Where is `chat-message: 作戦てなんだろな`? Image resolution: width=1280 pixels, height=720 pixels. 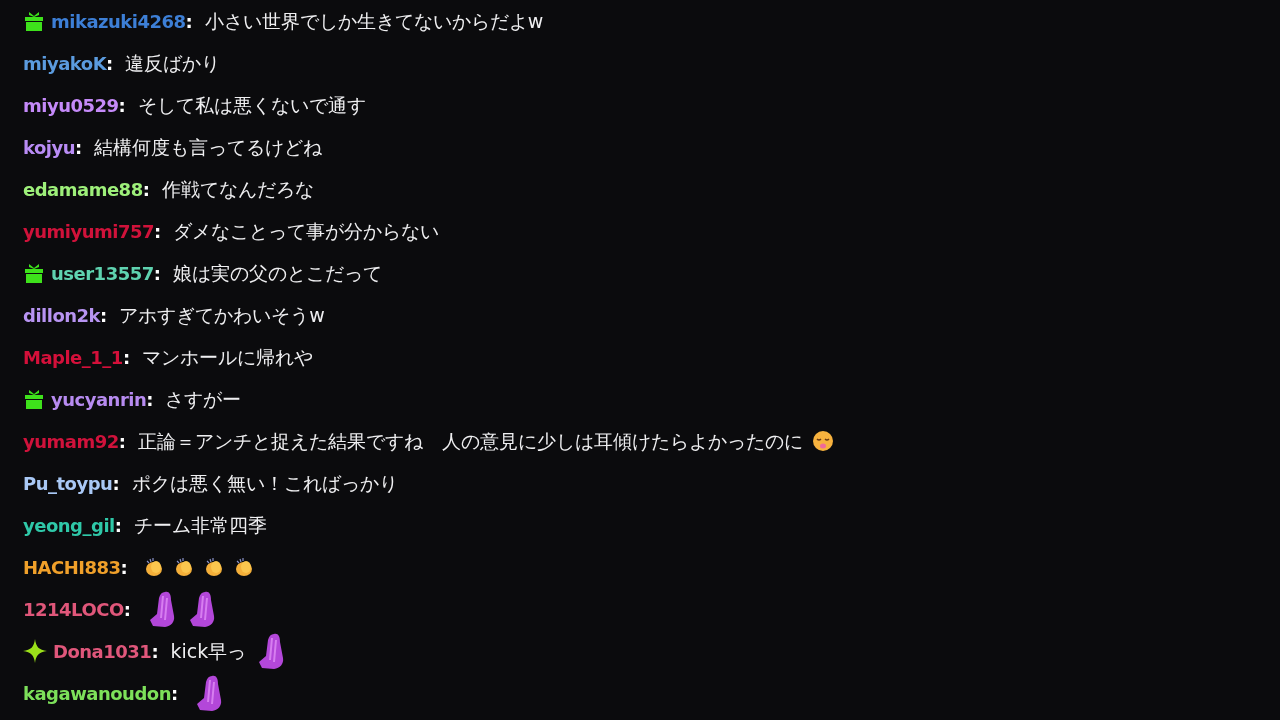
chat-message: 作戦てなんだろな is located at coordinates (237, 189).